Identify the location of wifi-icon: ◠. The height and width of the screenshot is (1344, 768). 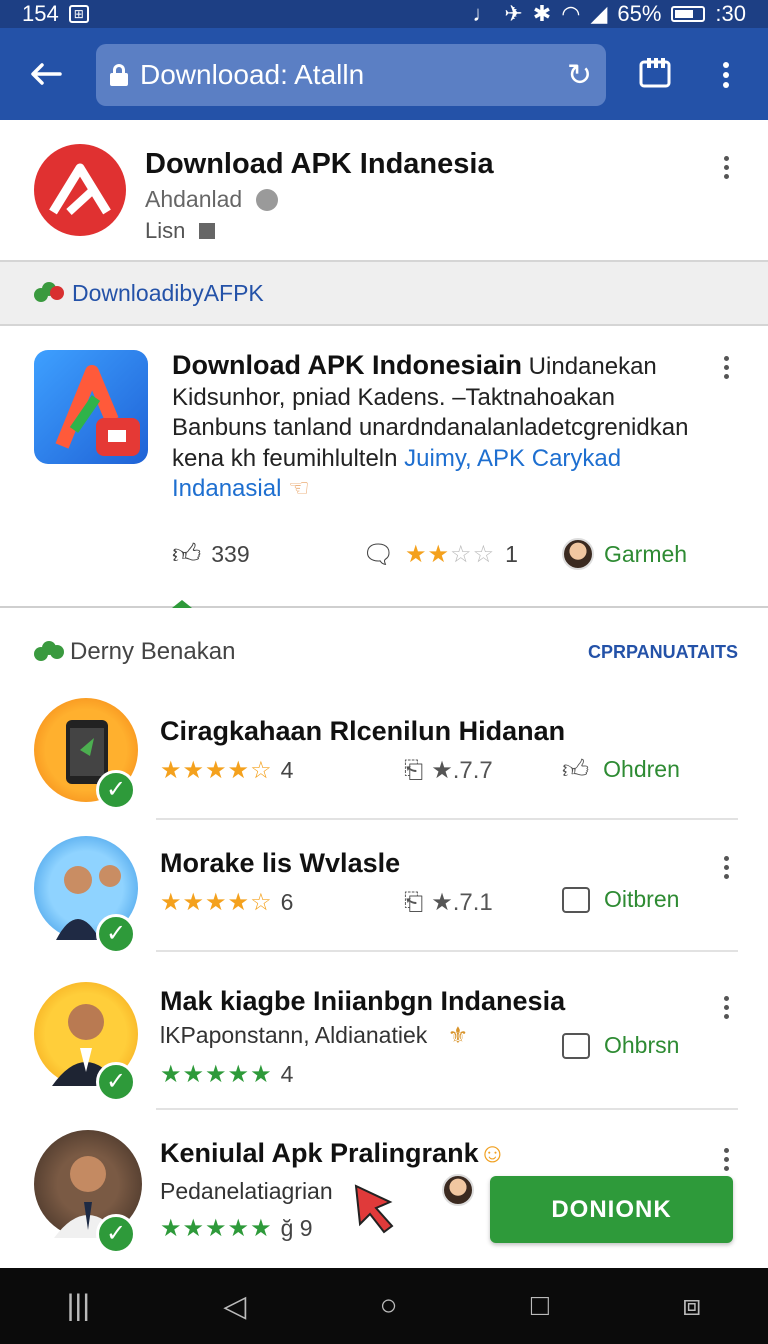
(571, 13).